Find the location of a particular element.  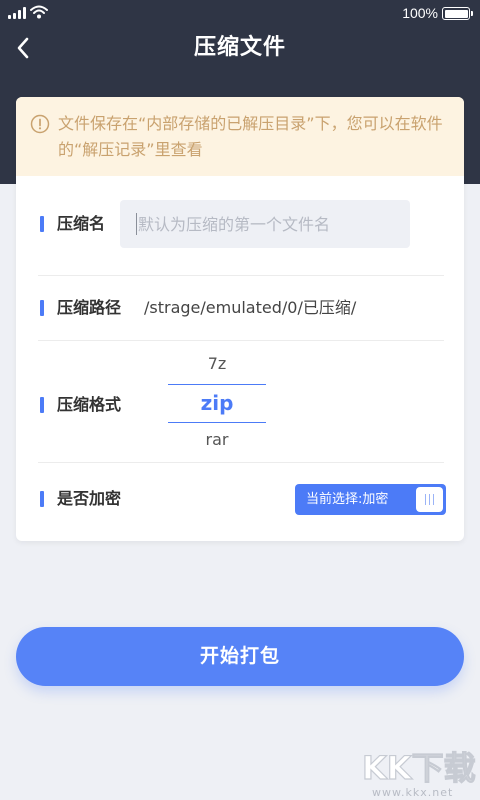

toggle-knob is located at coordinates (429, 499).